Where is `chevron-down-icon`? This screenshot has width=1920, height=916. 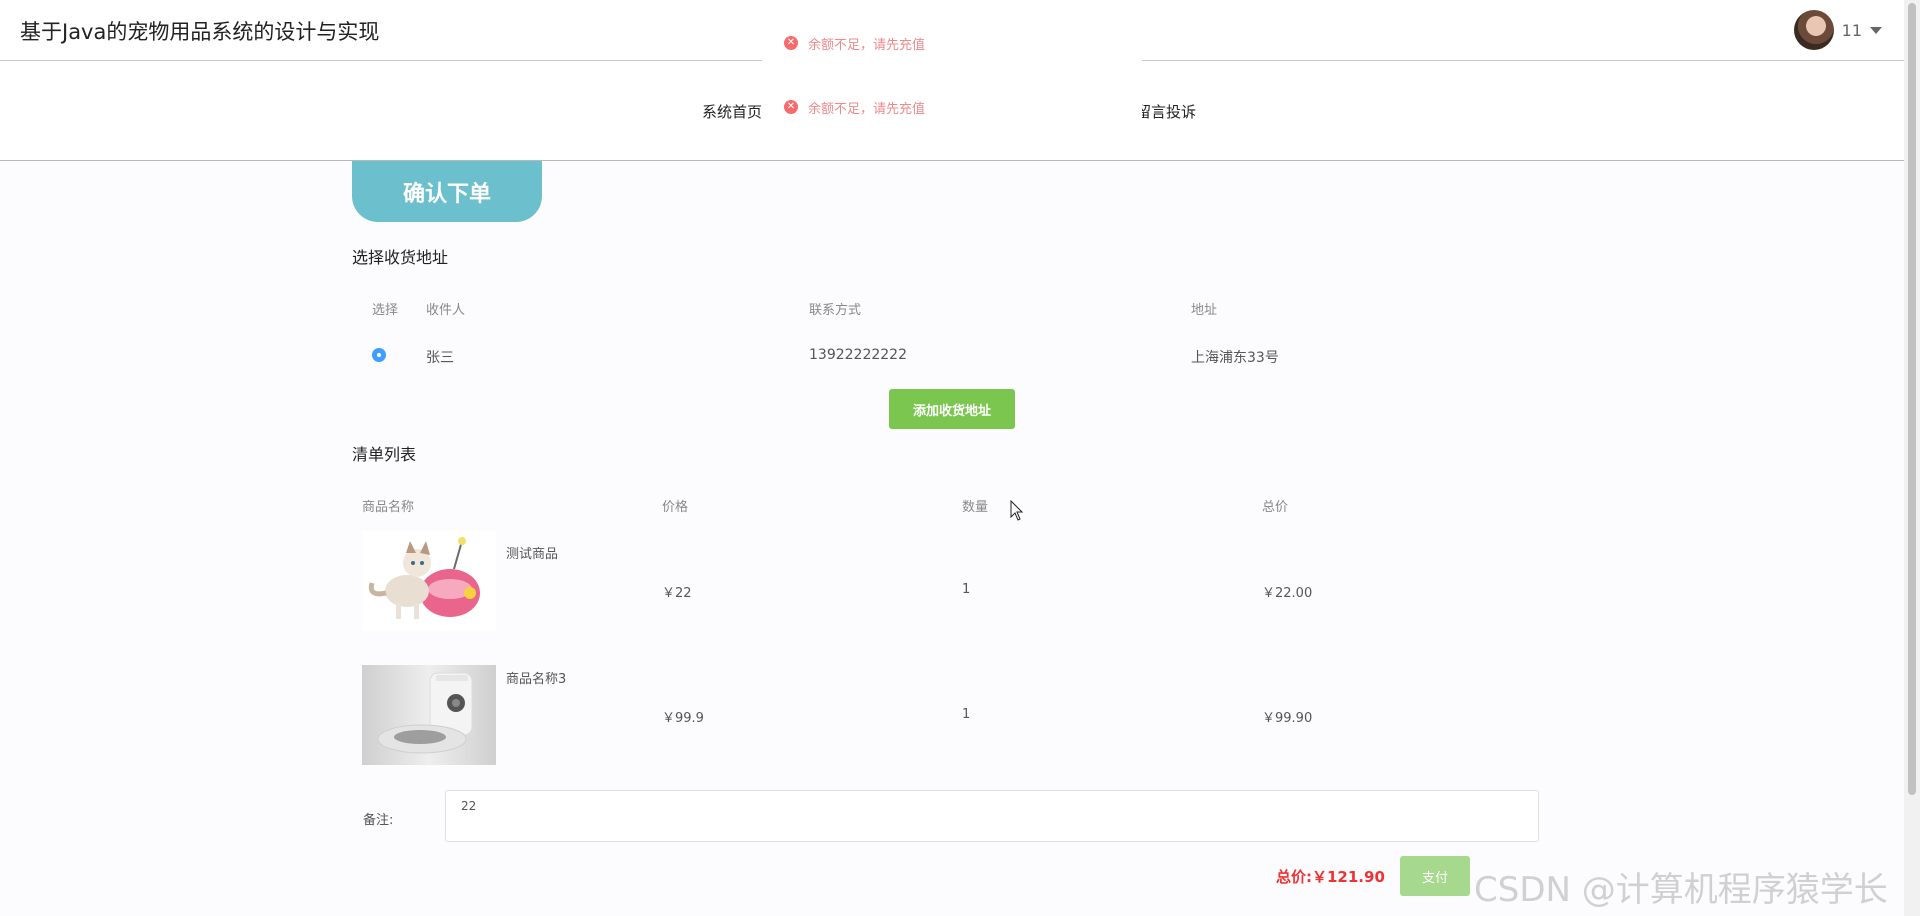 chevron-down-icon is located at coordinates (1876, 30).